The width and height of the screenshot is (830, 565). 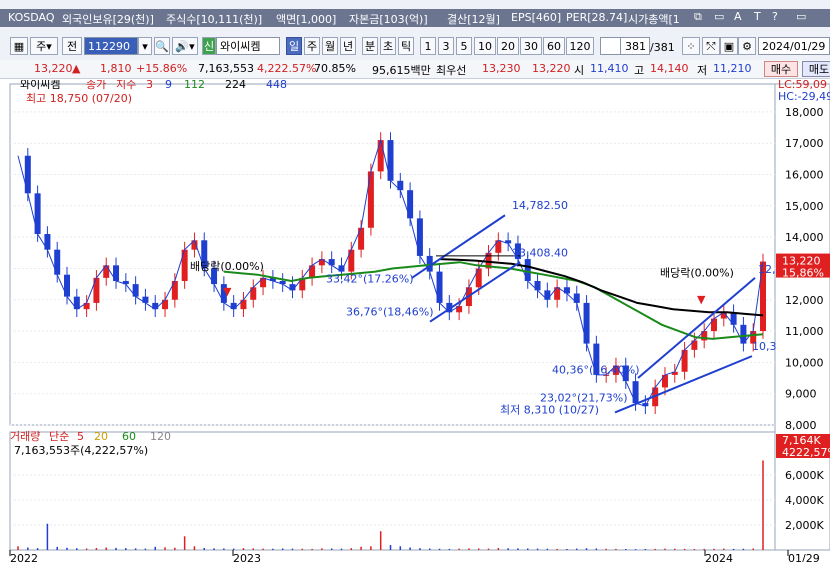 I want to click on volume-tick-label: 6,000K, so click(x=804, y=475).